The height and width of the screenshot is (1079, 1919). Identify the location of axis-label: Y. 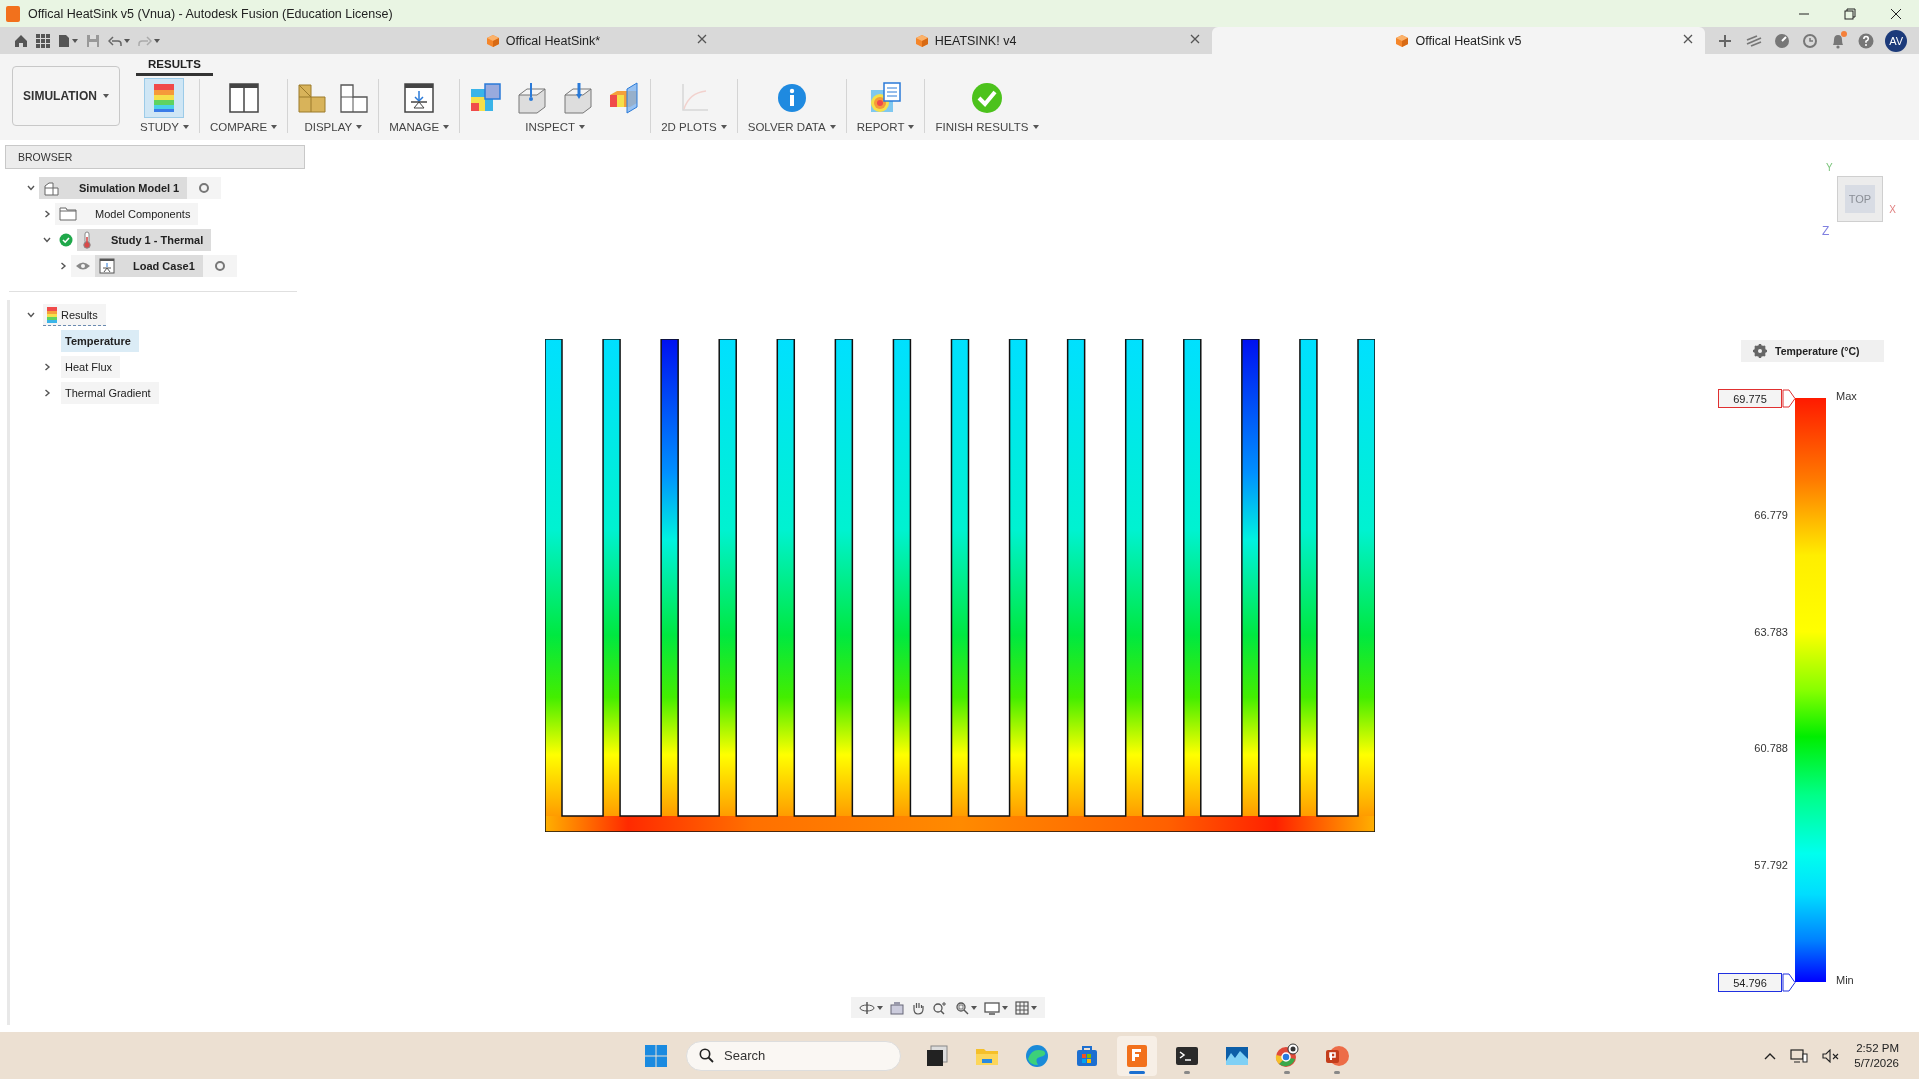
(1829, 167).